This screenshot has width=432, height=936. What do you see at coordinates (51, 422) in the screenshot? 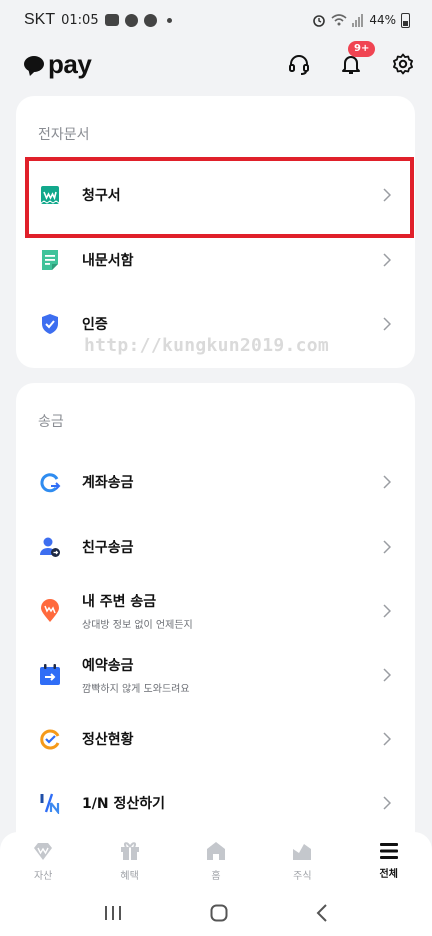
I see `transfer-section-title: 송금` at bounding box center [51, 422].